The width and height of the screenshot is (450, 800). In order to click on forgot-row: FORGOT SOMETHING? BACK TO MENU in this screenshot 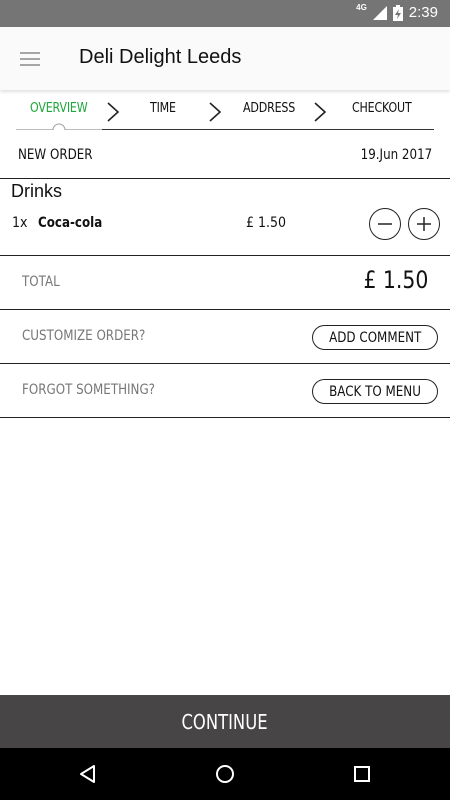, I will do `click(225, 391)`.